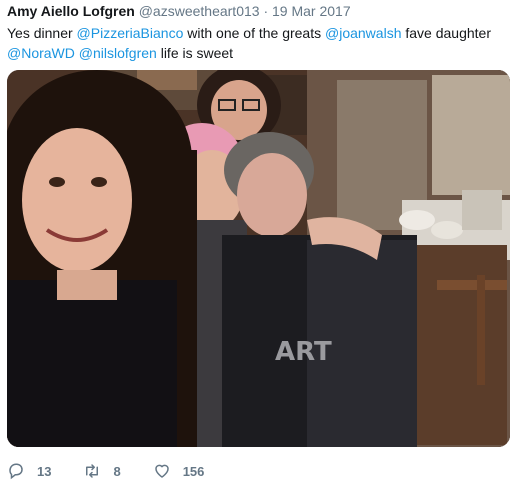  I want to click on tweet-text-part: fave daughter, so click(446, 33).